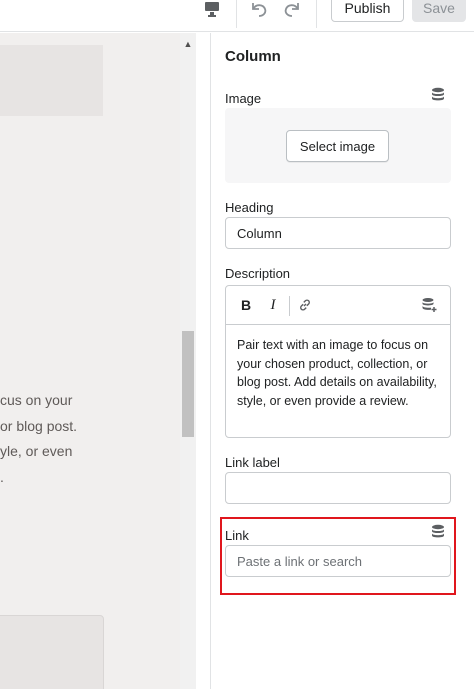 This screenshot has width=474, height=689. Describe the element at coordinates (439, 11) in the screenshot. I see `save-button: Save` at that location.